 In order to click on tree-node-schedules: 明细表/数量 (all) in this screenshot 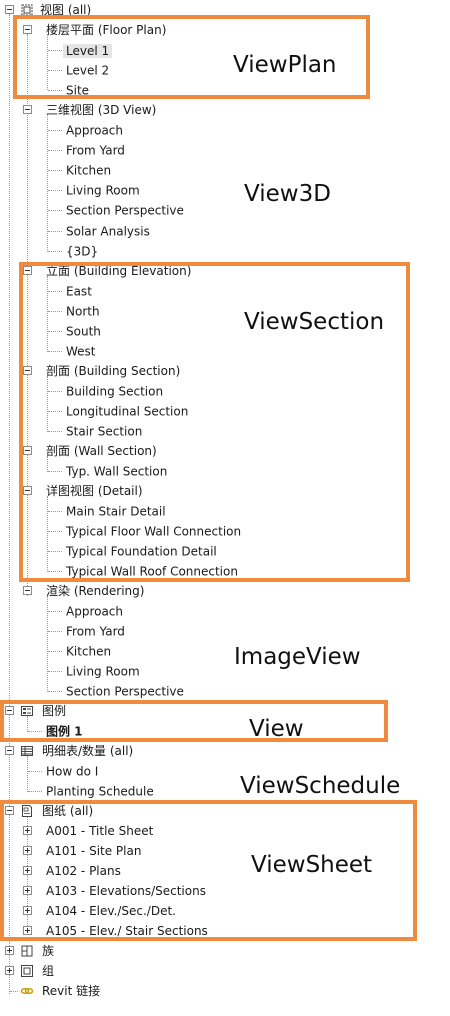, I will do `click(110, 751)`.